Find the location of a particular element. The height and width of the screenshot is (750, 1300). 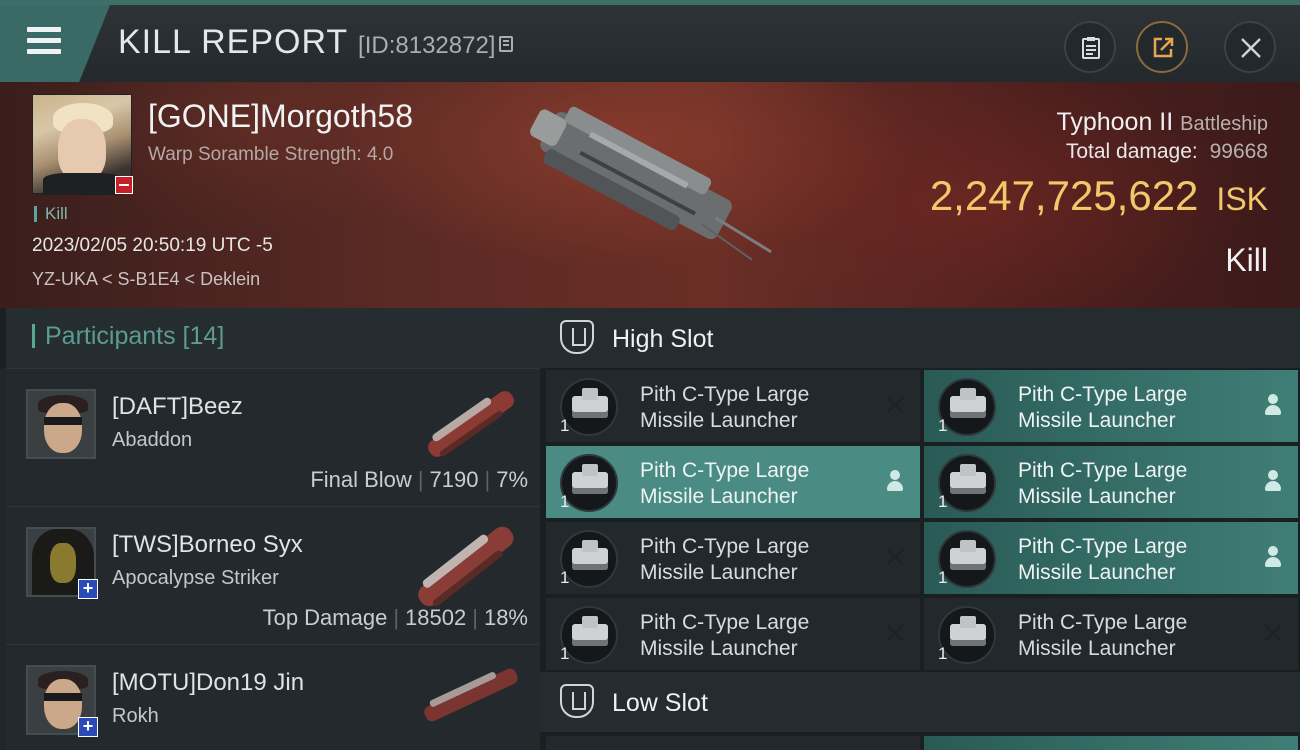

participant-row: + [MOTU]Don19 Jin Rokh is located at coordinates (273, 697).